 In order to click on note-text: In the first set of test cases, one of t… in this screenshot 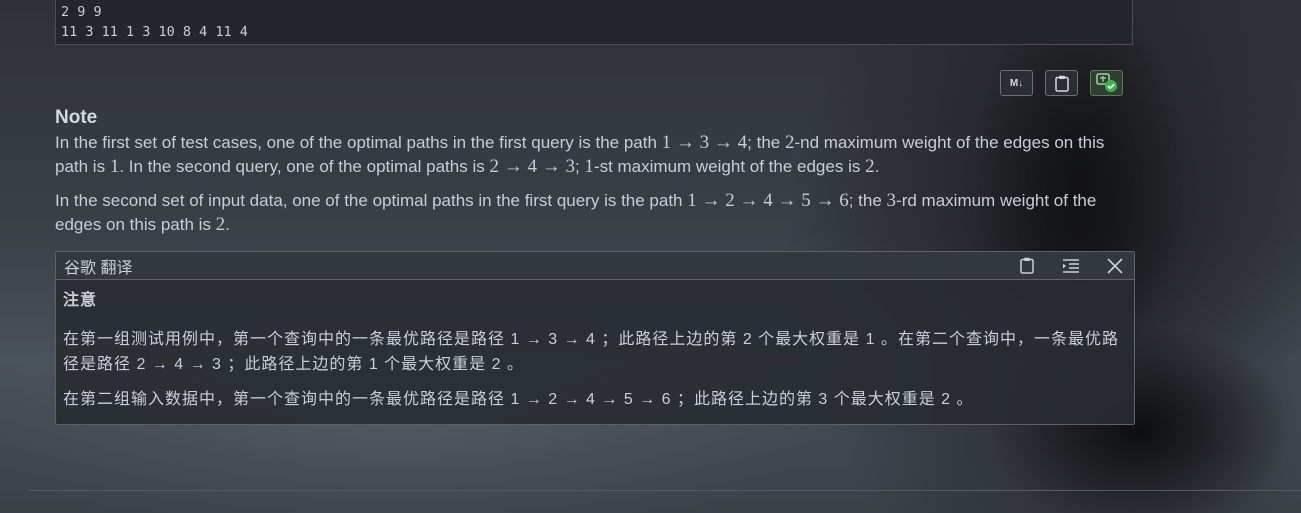, I will do `click(358, 142)`.